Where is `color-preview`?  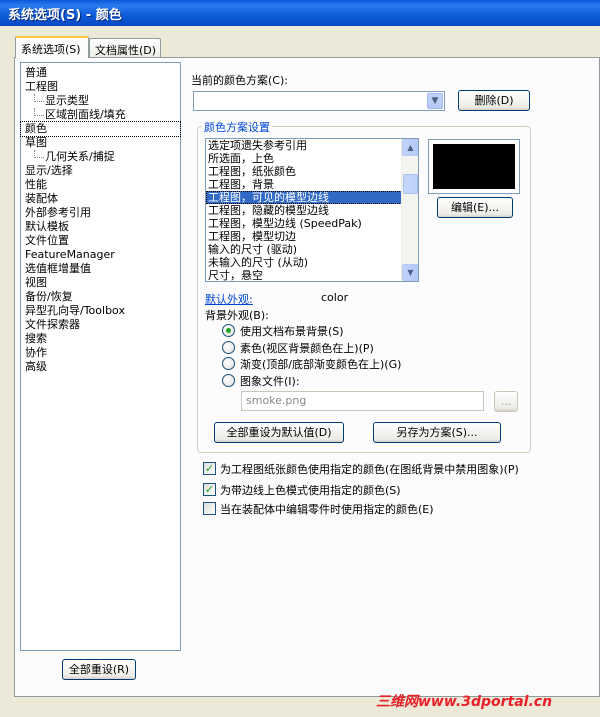 color-preview is located at coordinates (474, 166).